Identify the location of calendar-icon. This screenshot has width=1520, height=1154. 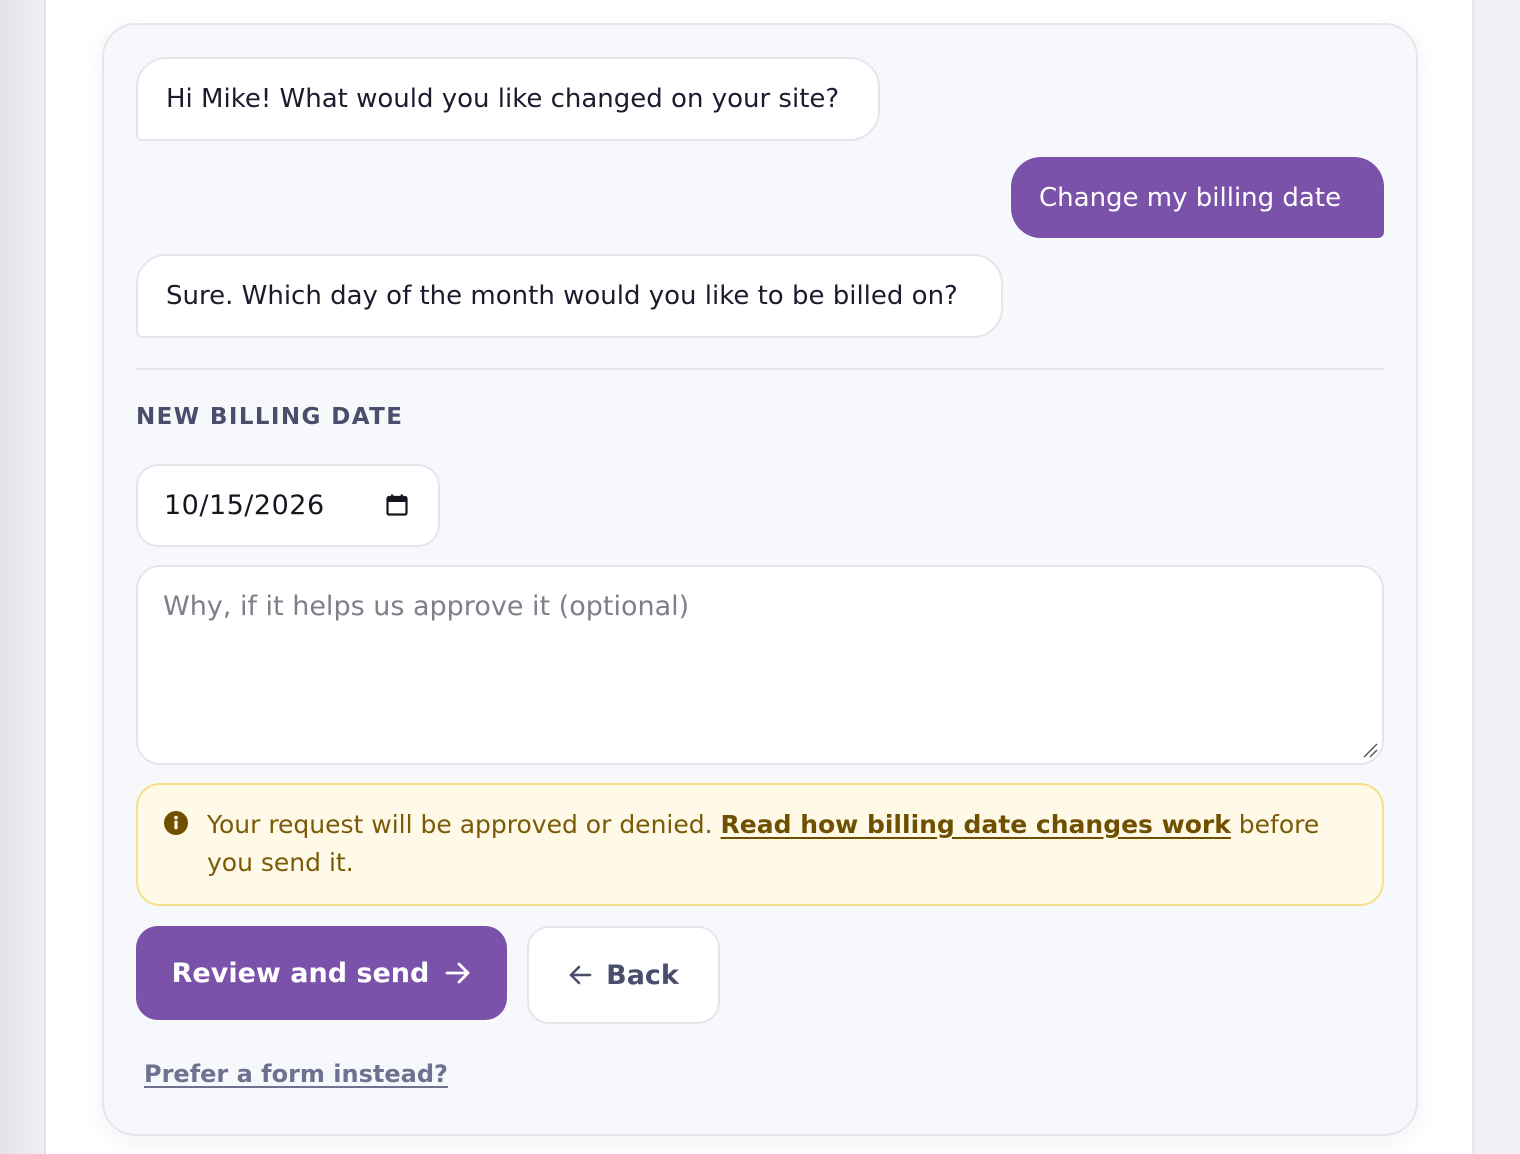
(397, 505).